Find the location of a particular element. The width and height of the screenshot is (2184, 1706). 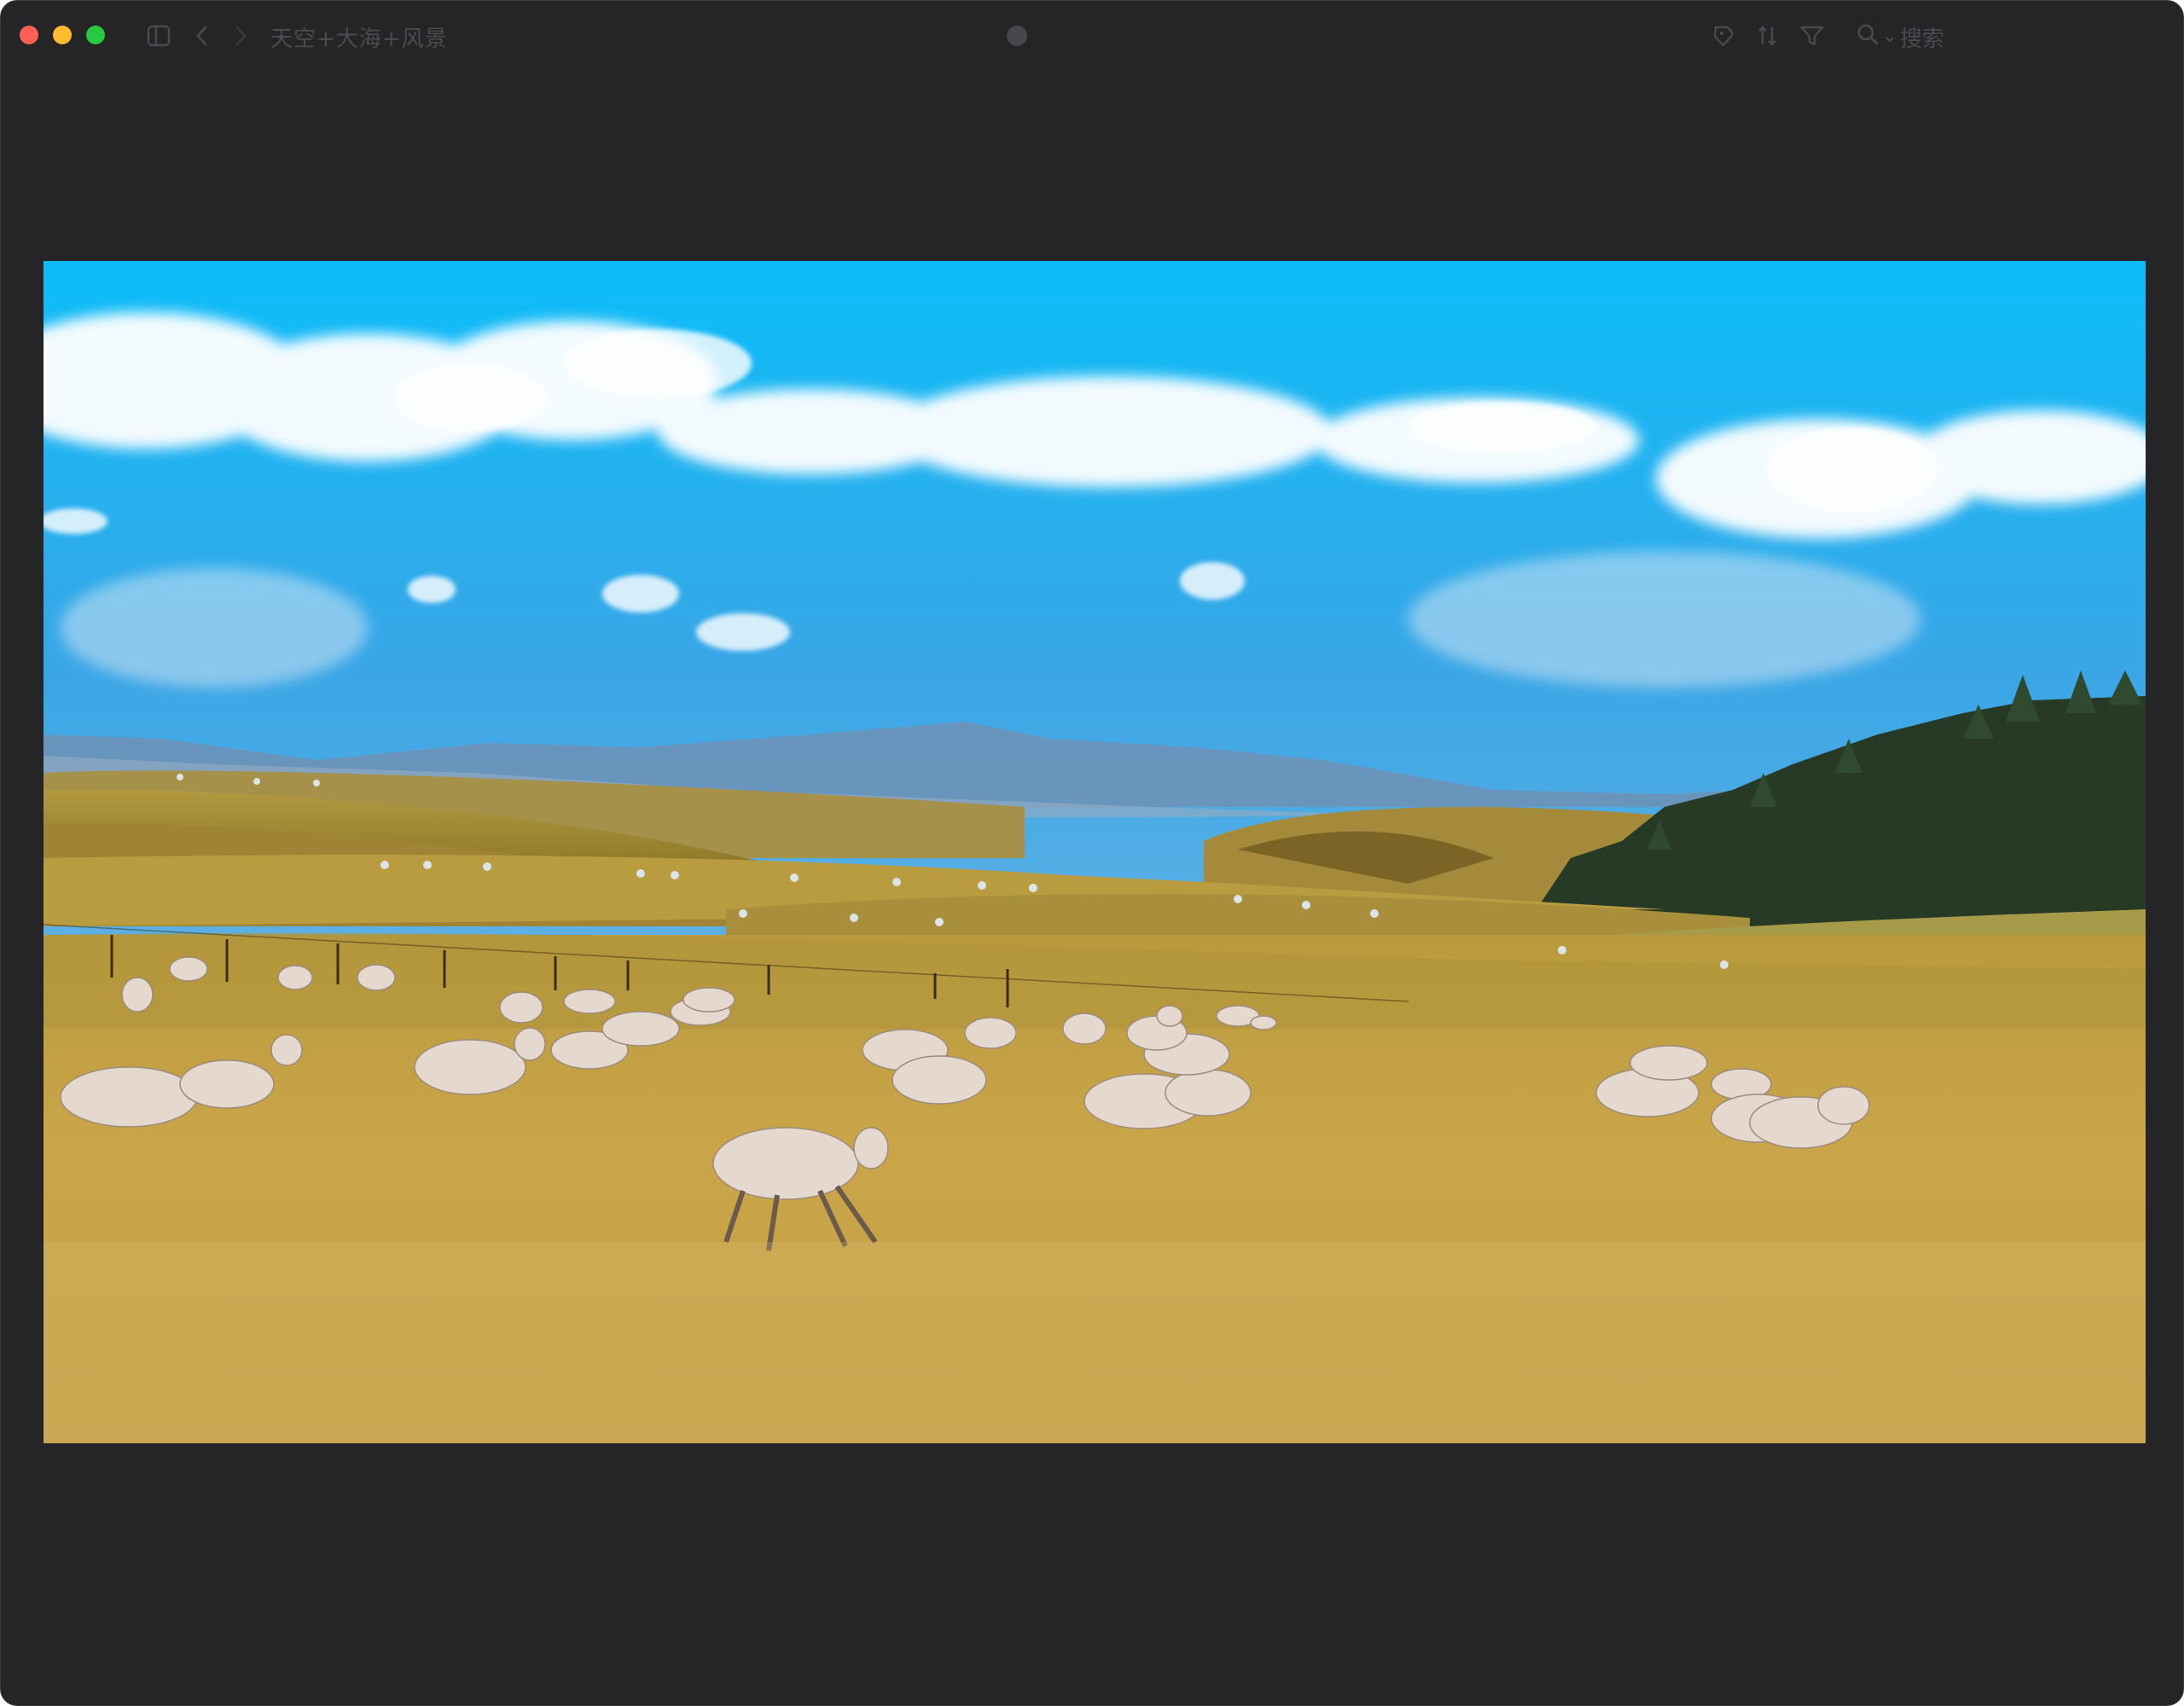

close-button is located at coordinates (29, 35).